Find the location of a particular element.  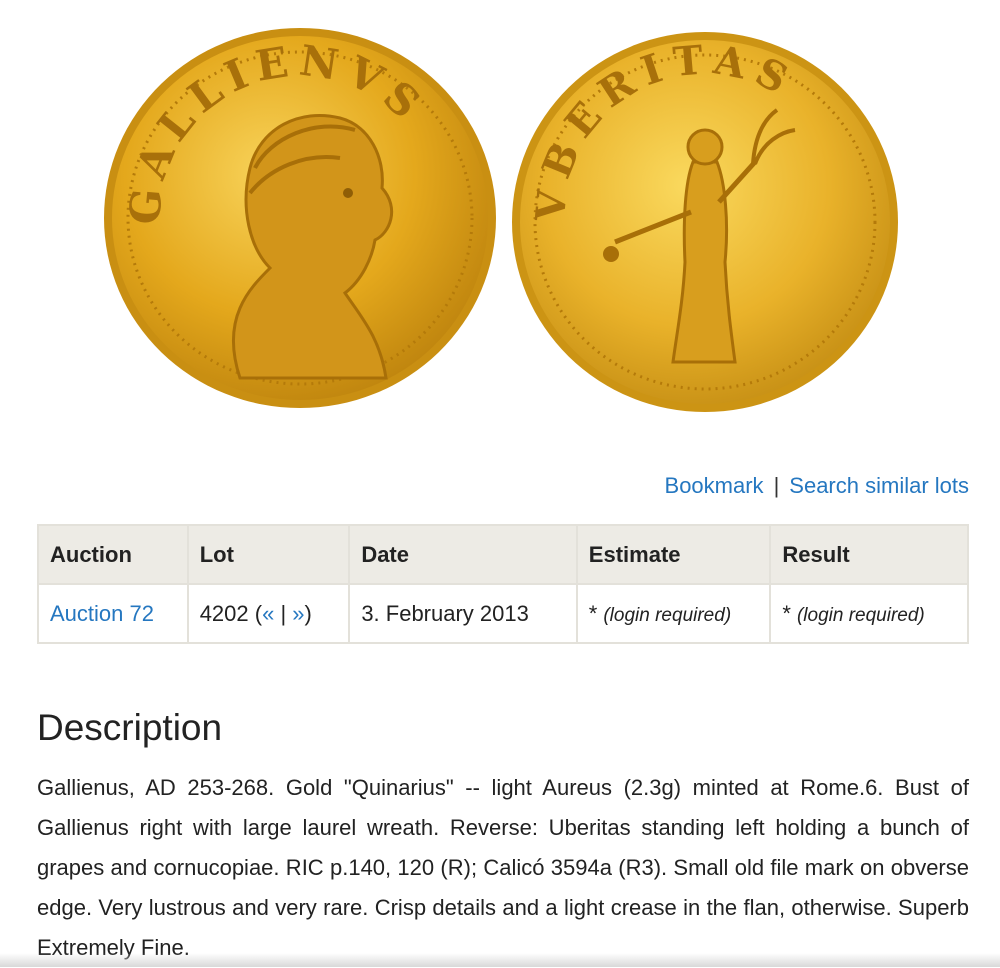

auction-link: Auction 72 is located at coordinates (102, 613).